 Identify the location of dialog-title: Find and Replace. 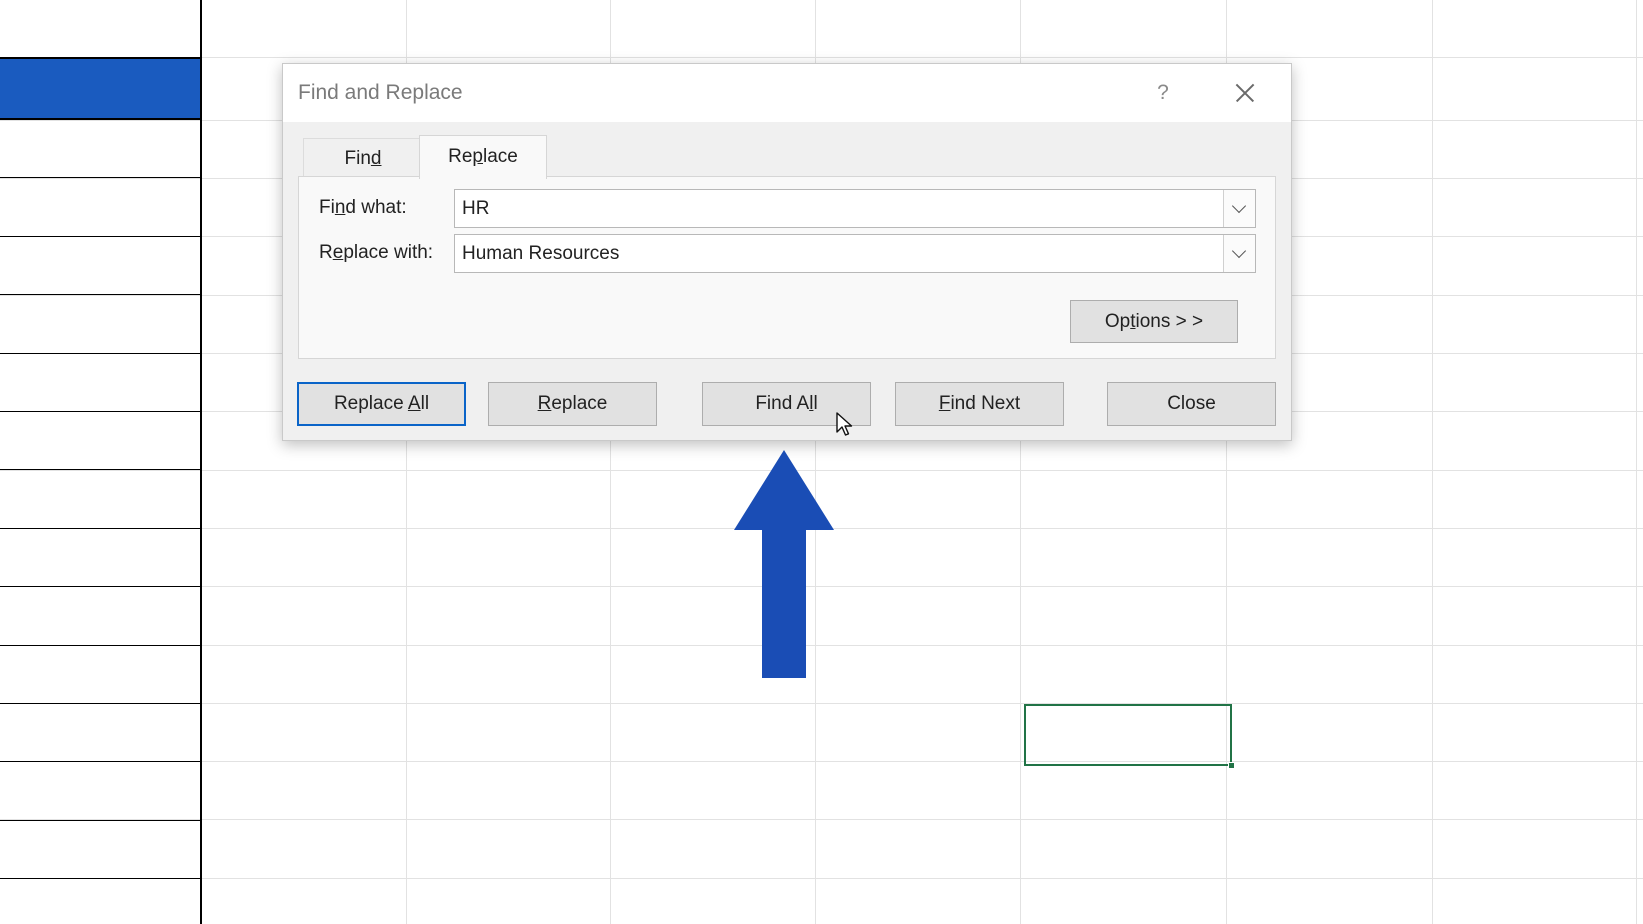
(380, 92).